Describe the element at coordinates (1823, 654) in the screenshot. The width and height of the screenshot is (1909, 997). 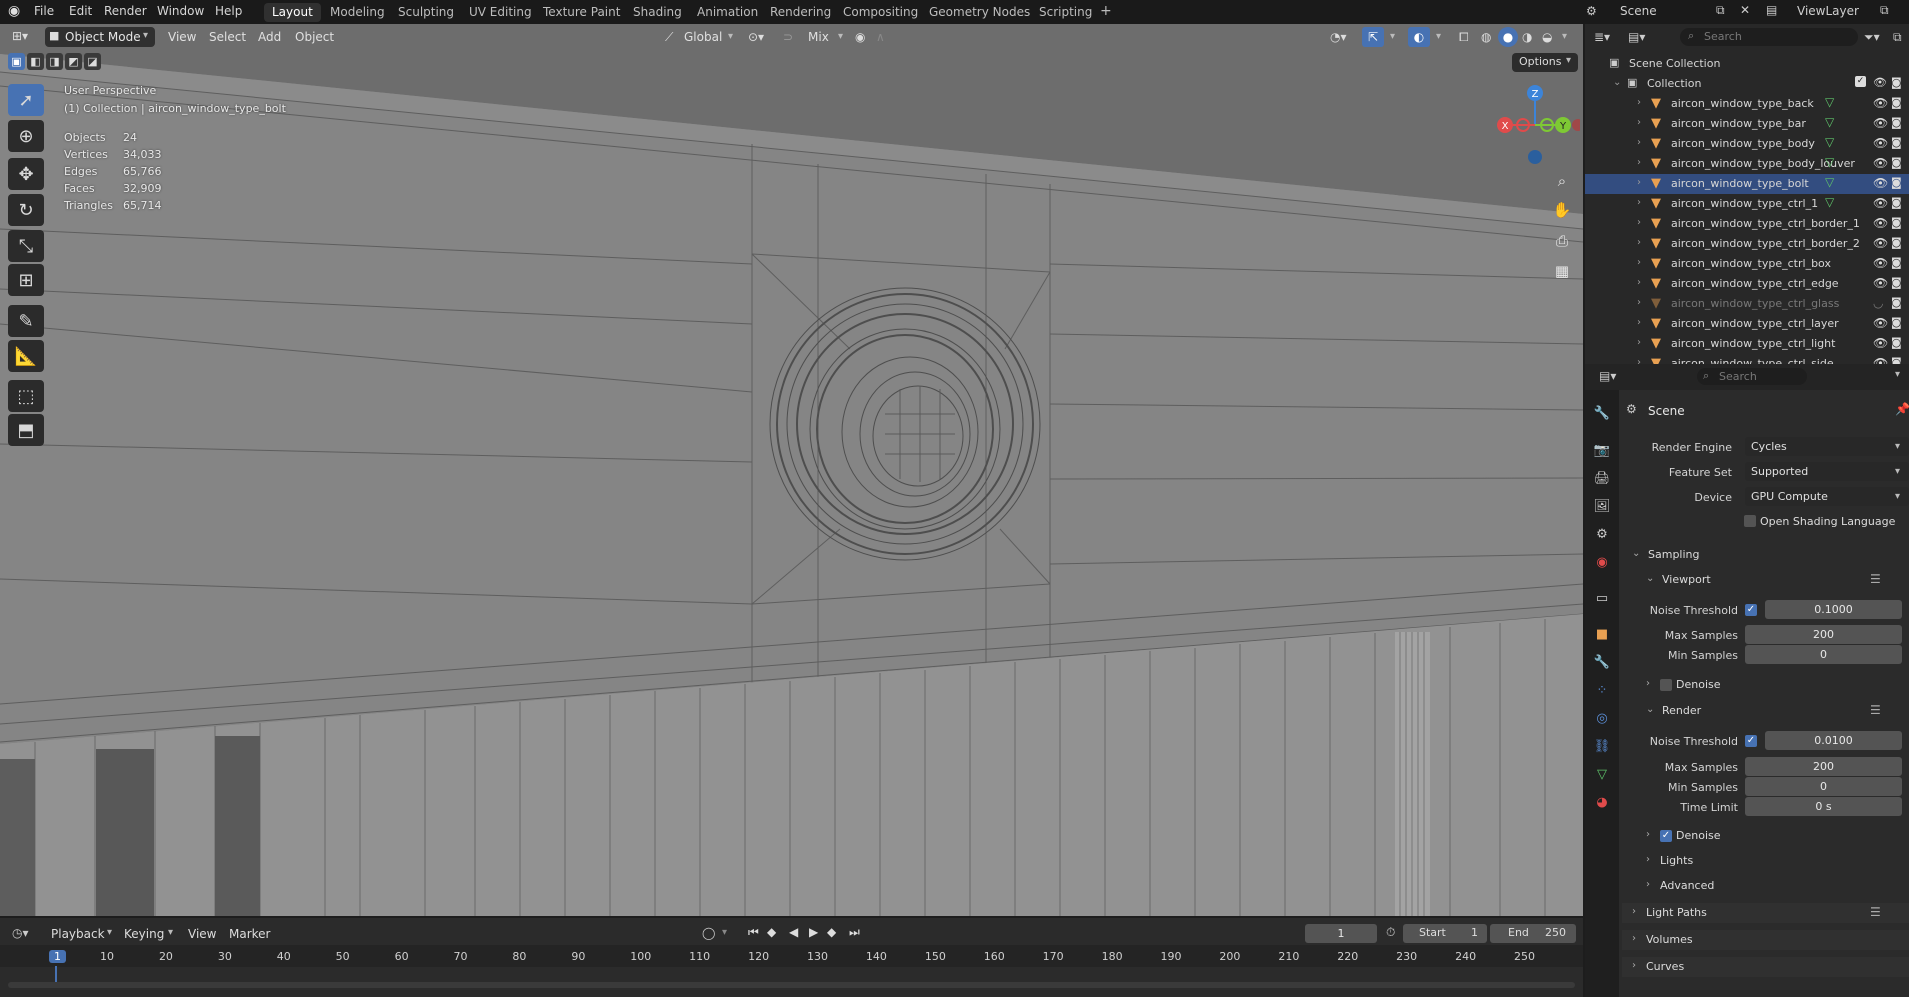
I see `viewport-min-samples-field: 0` at that location.